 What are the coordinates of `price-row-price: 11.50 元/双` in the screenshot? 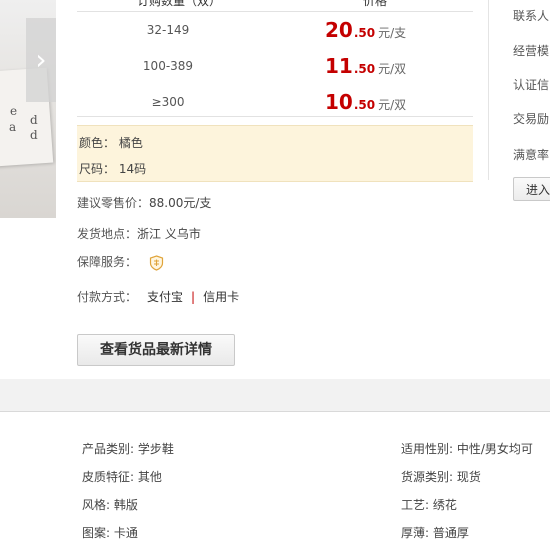 It's located at (365, 66).